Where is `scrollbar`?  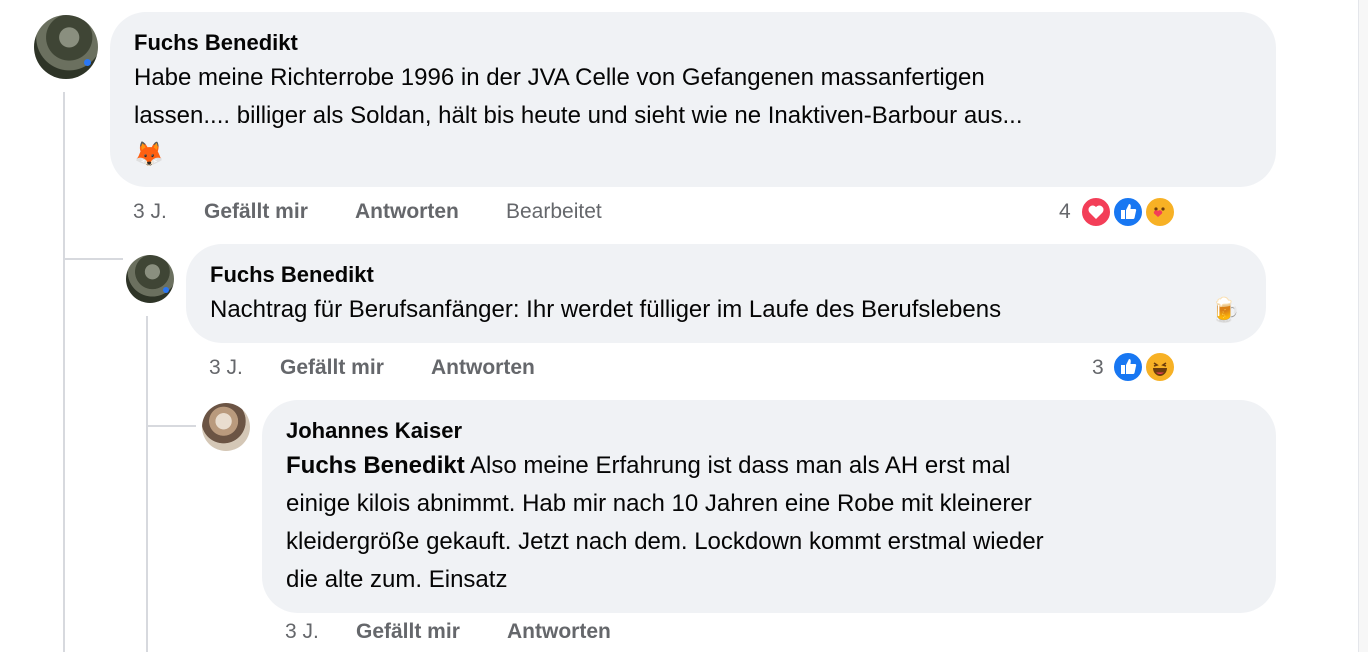 scrollbar is located at coordinates (1363, 326).